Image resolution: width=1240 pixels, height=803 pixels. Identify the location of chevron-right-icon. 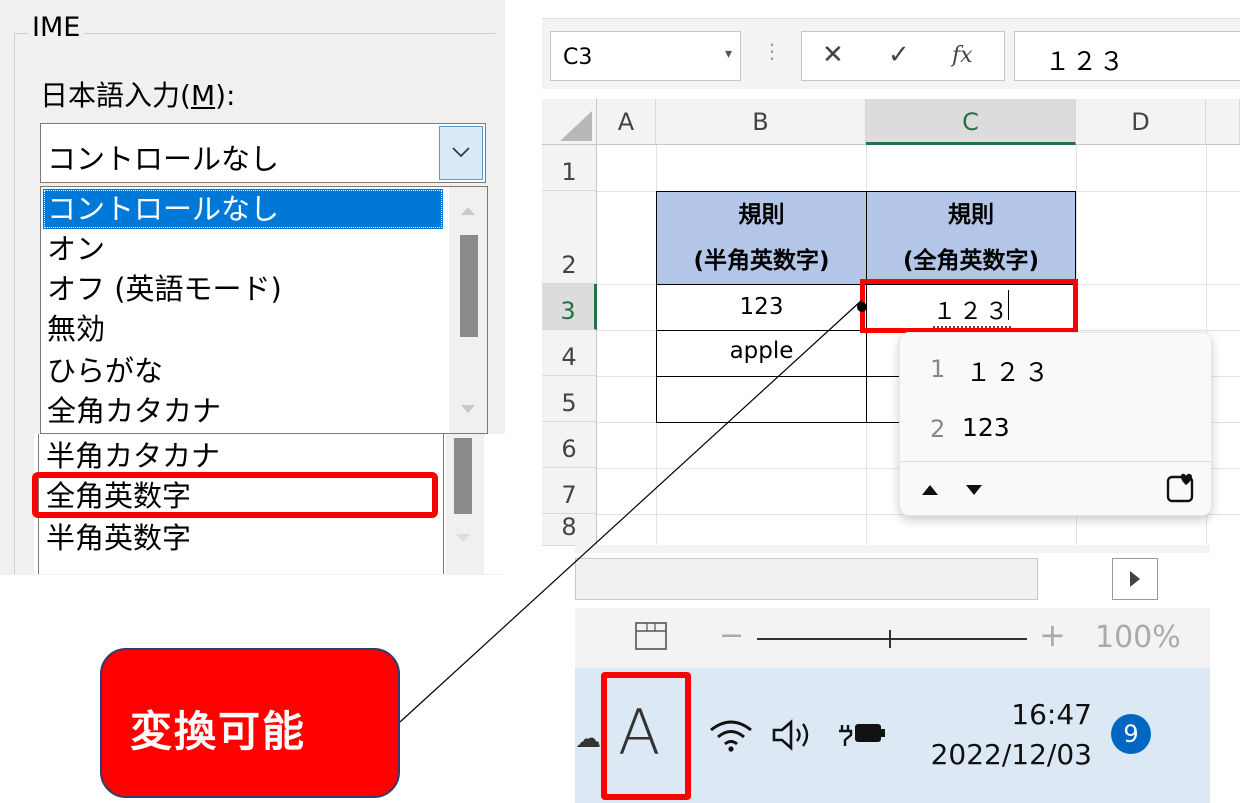
(1135, 579).